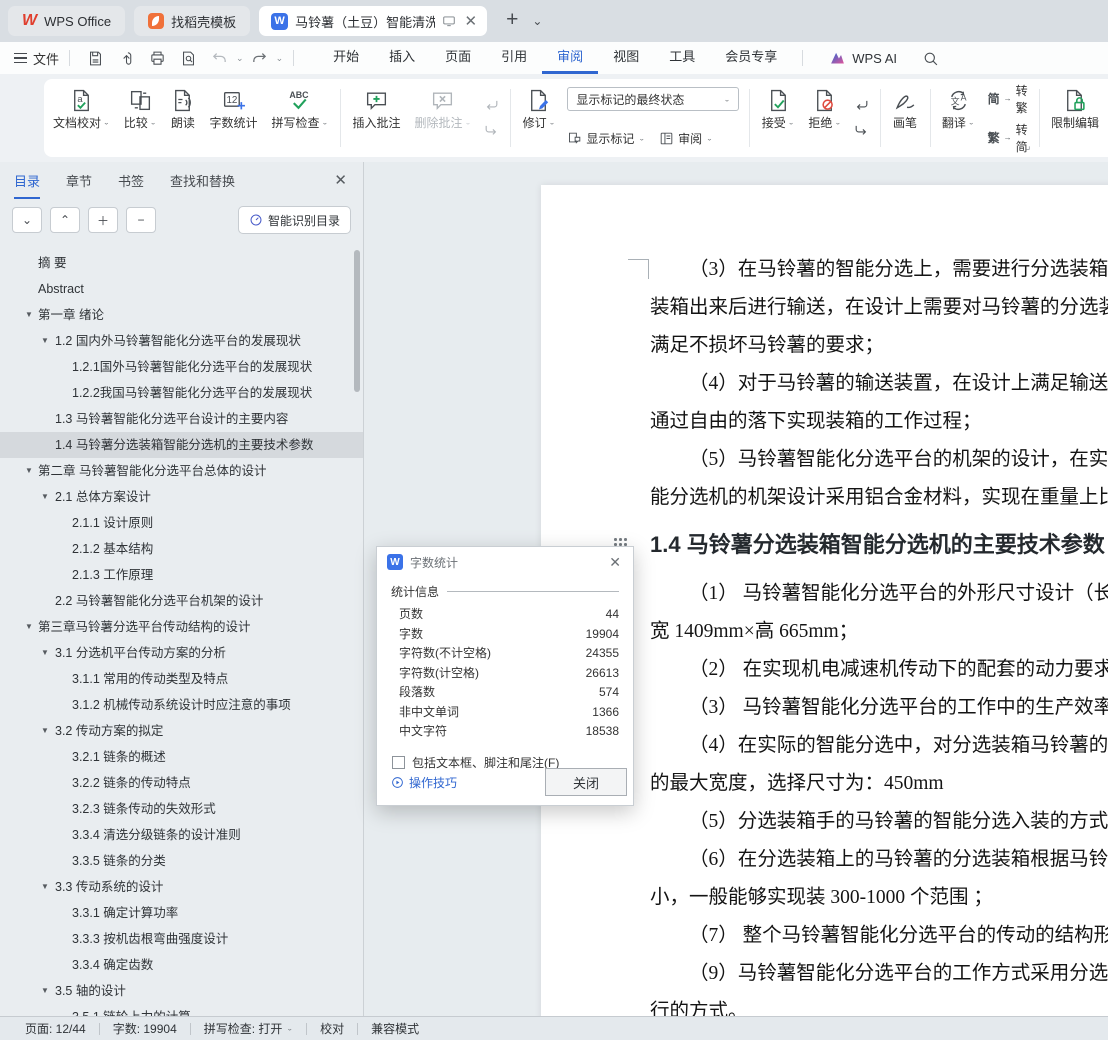  I want to click on toc-item: 1.2.1国外马铃薯智能化分选平台的发展现状, so click(181, 367).